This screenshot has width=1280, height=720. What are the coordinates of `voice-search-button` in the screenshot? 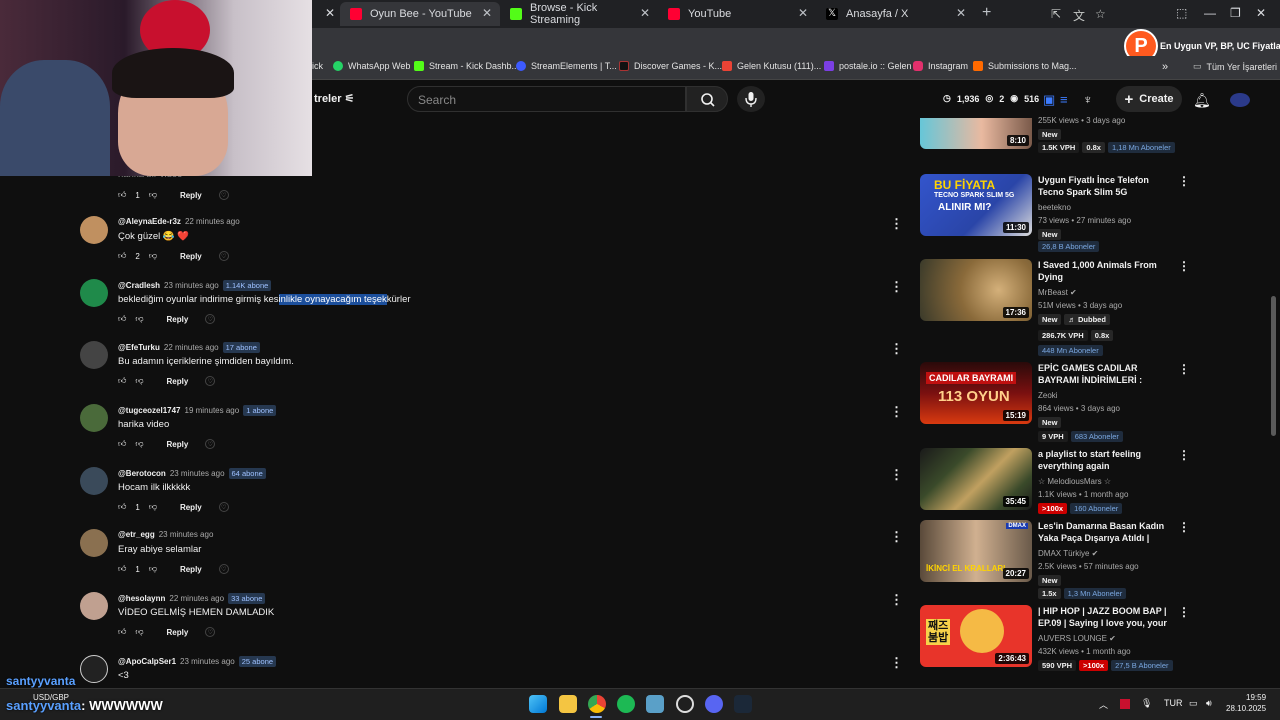 It's located at (751, 99).